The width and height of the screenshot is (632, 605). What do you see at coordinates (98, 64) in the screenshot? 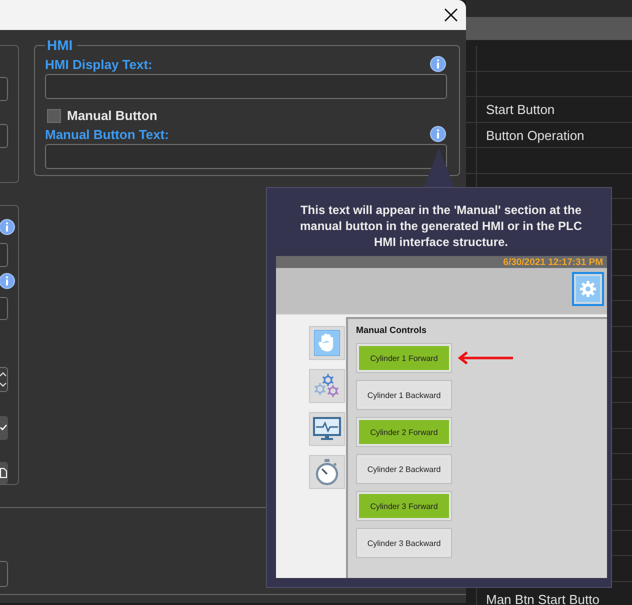
I see `field-label: HMI Display Text:` at bounding box center [98, 64].